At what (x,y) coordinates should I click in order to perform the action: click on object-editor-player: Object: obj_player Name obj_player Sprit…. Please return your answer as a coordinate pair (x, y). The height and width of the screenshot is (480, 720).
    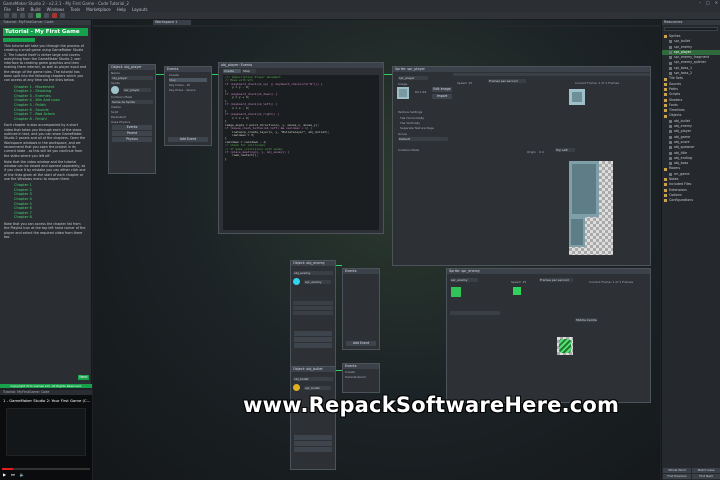
    Looking at the image, I should click on (132, 119).